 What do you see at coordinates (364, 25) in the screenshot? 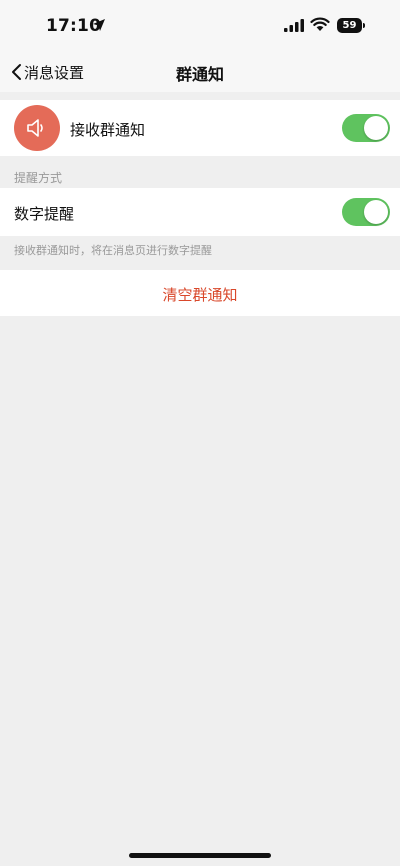
I see `battery-tip` at bounding box center [364, 25].